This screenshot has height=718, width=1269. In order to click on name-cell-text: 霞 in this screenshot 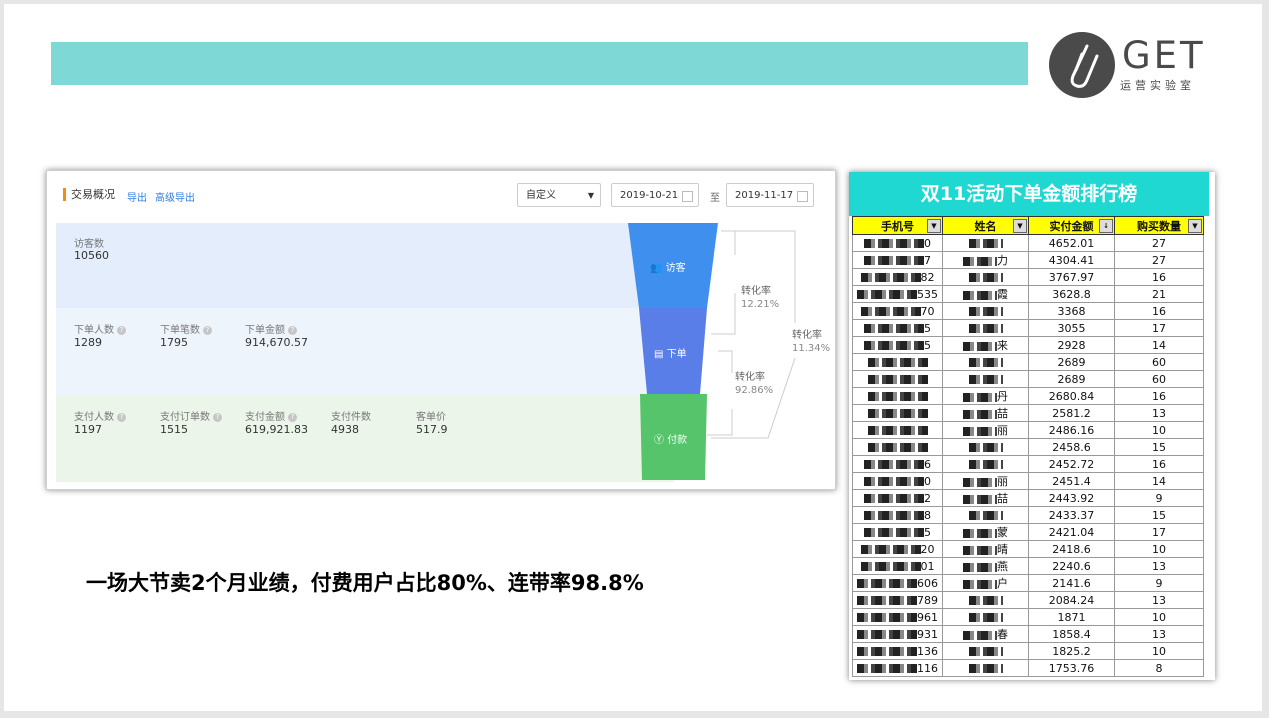, I will do `click(1002, 294)`.